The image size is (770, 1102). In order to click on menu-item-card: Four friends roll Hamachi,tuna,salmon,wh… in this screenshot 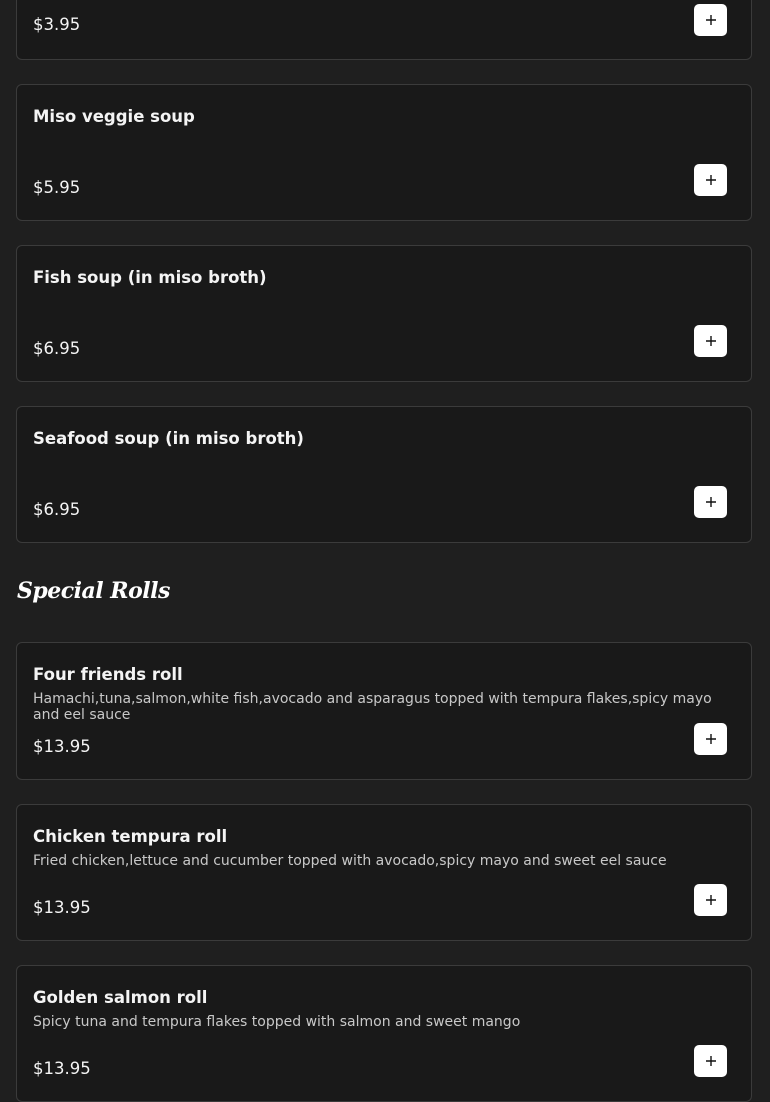, I will do `click(384, 711)`.